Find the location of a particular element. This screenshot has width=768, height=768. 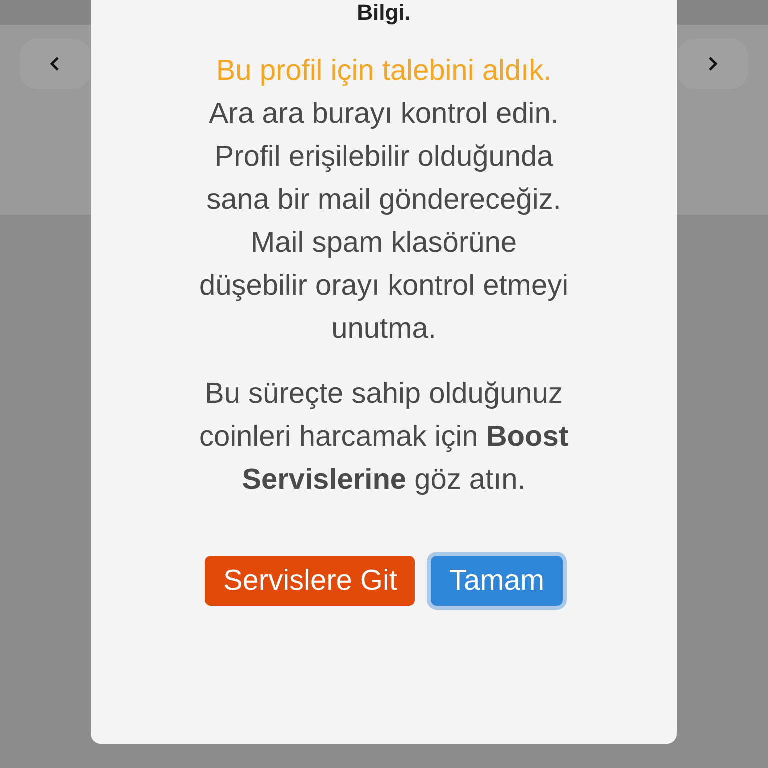

highlight-text: Bu profil için talebini aldık. is located at coordinates (384, 71).